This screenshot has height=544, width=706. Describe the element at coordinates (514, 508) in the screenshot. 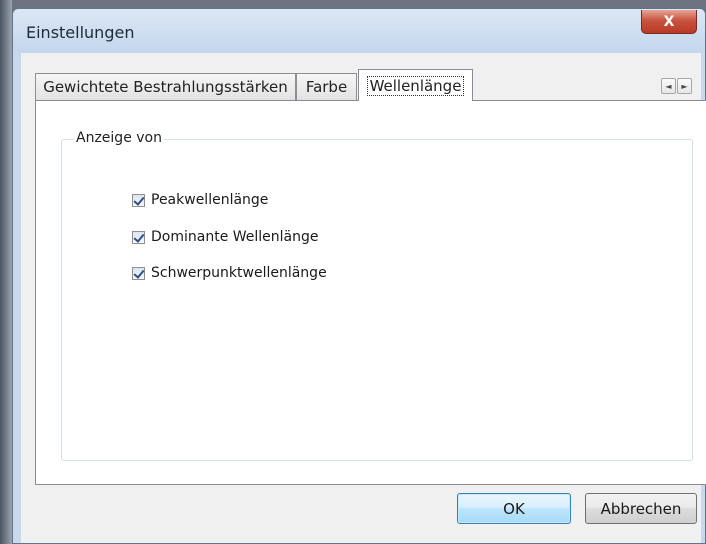

I see `ok-button: OK` at that location.